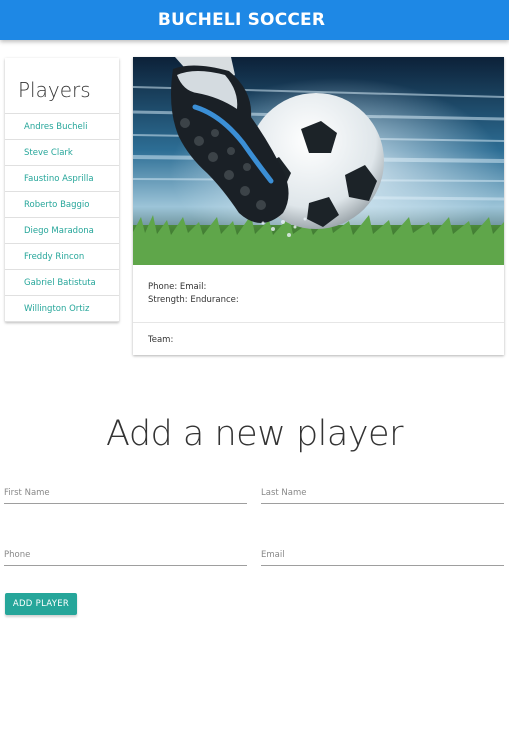 The image size is (509, 734). Describe the element at coordinates (54, 90) in the screenshot. I see `players-title: Players` at that location.